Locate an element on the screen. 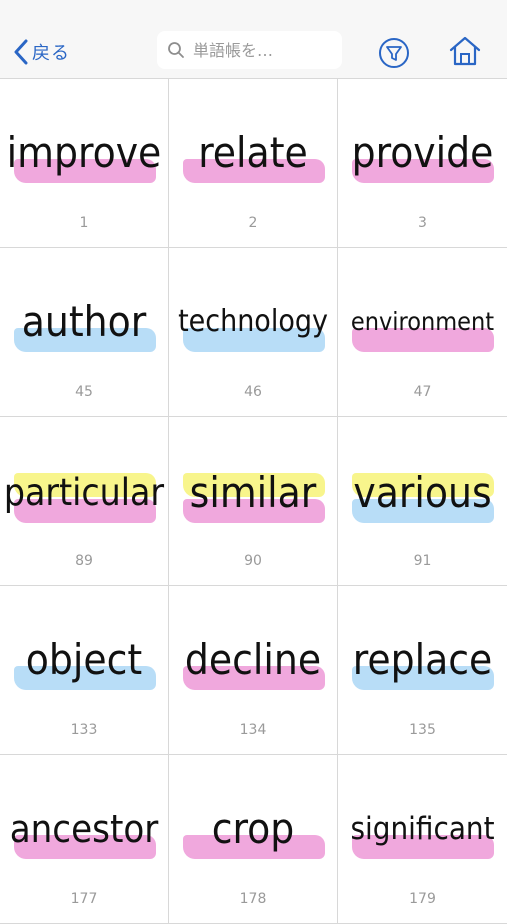  word-card: similar 90 is located at coordinates (253, 501).